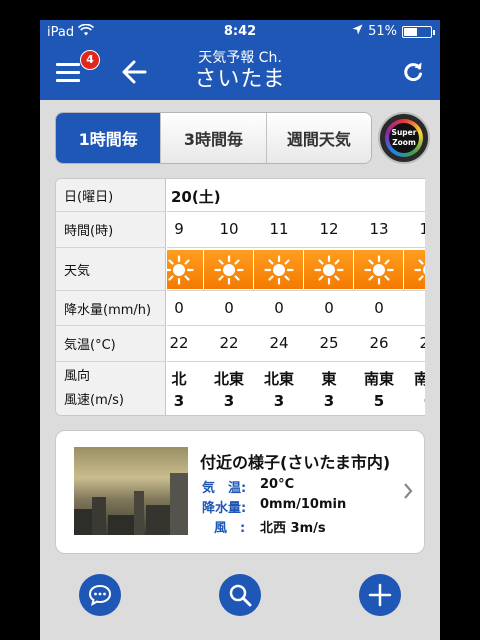 The height and width of the screenshot is (640, 480). What do you see at coordinates (293, 528) in the screenshot?
I see `nearby-wind-value: 北西 3m/s` at bounding box center [293, 528].